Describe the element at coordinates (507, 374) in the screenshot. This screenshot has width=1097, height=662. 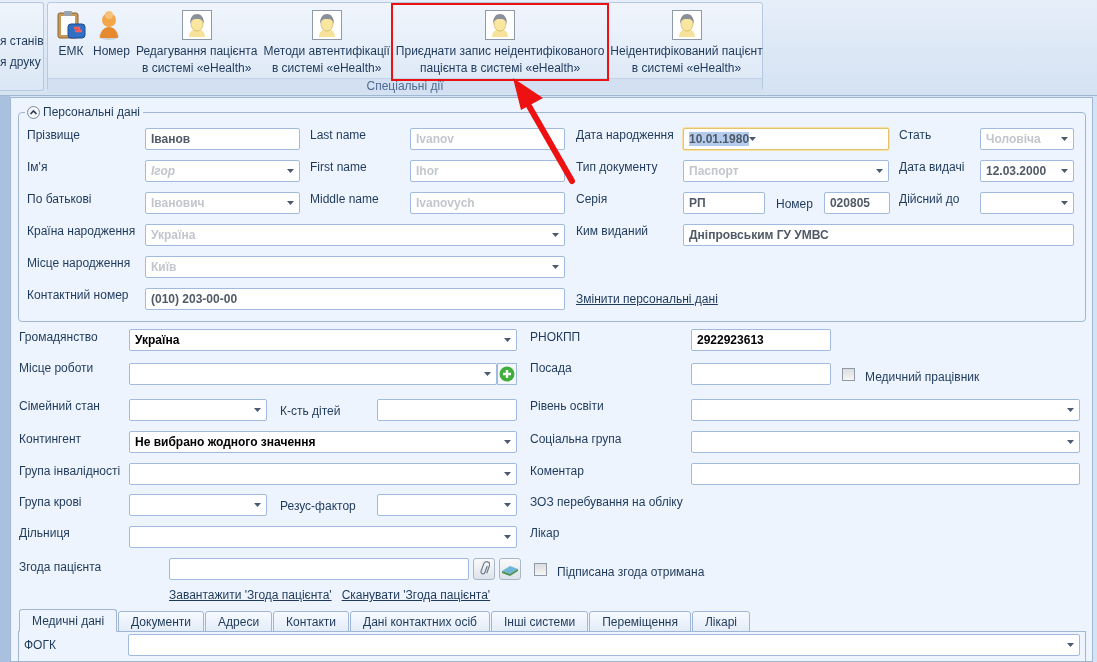
I see `add-button` at that location.